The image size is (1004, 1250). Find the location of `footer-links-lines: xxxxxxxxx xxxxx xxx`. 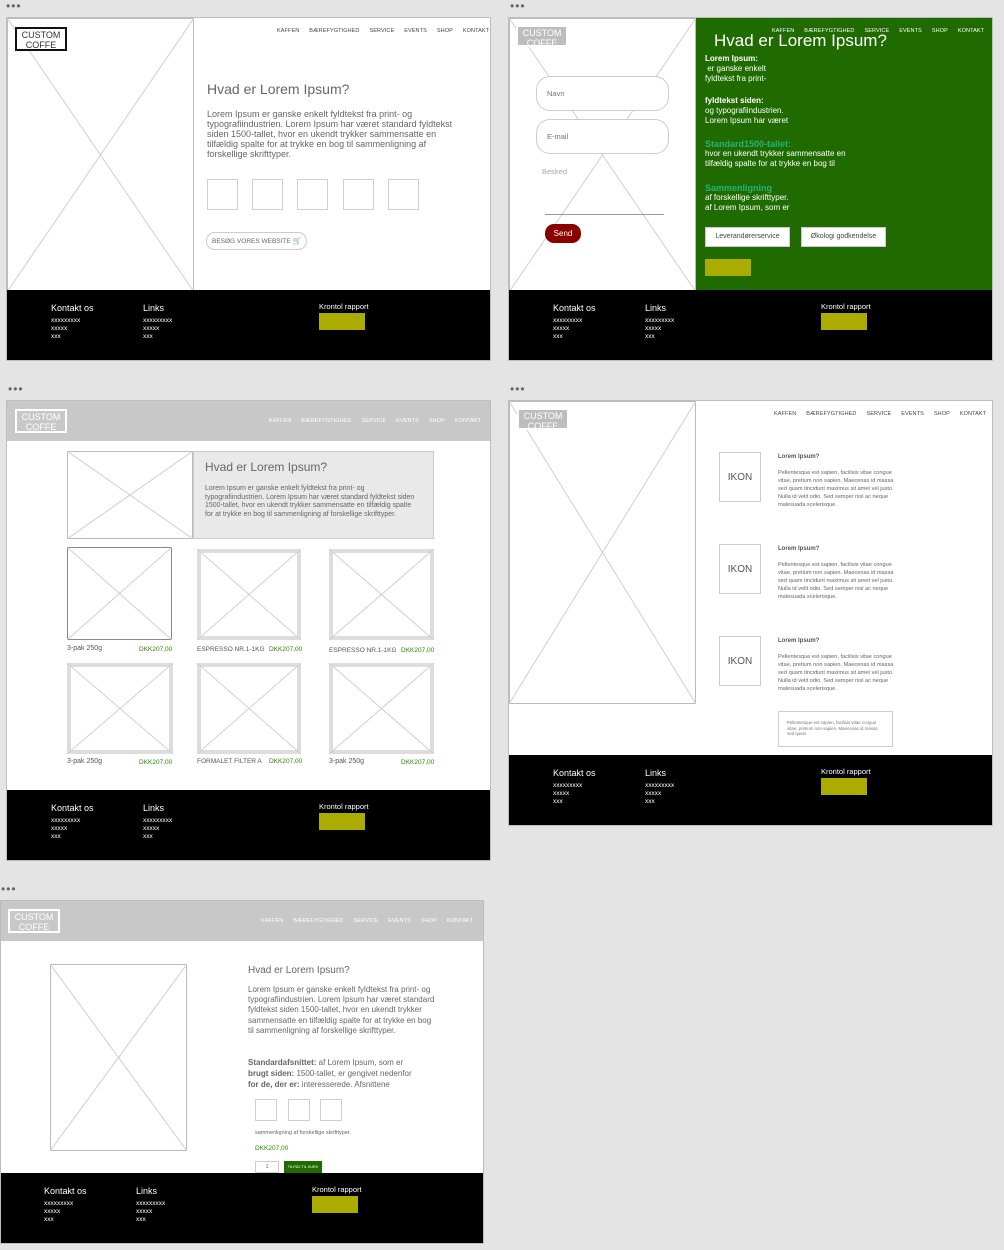

footer-links-lines: xxxxxxxxx xxxxx xxx is located at coordinates (150, 1212).